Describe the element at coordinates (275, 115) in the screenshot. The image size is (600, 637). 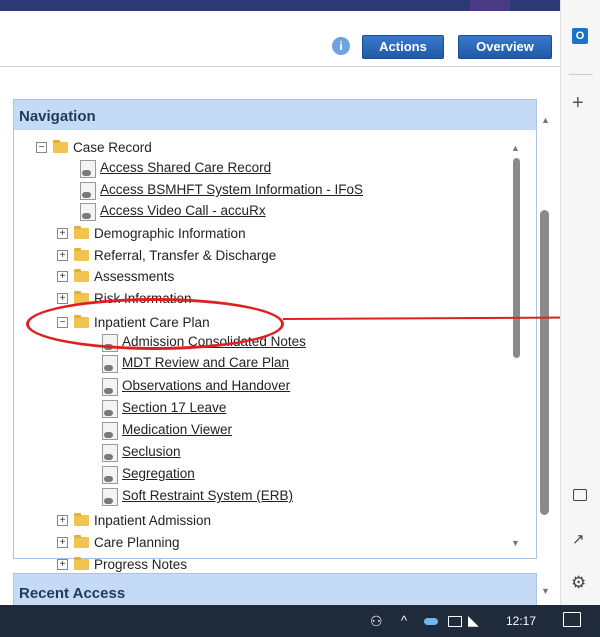
I see `navigation-header: Navigation` at that location.